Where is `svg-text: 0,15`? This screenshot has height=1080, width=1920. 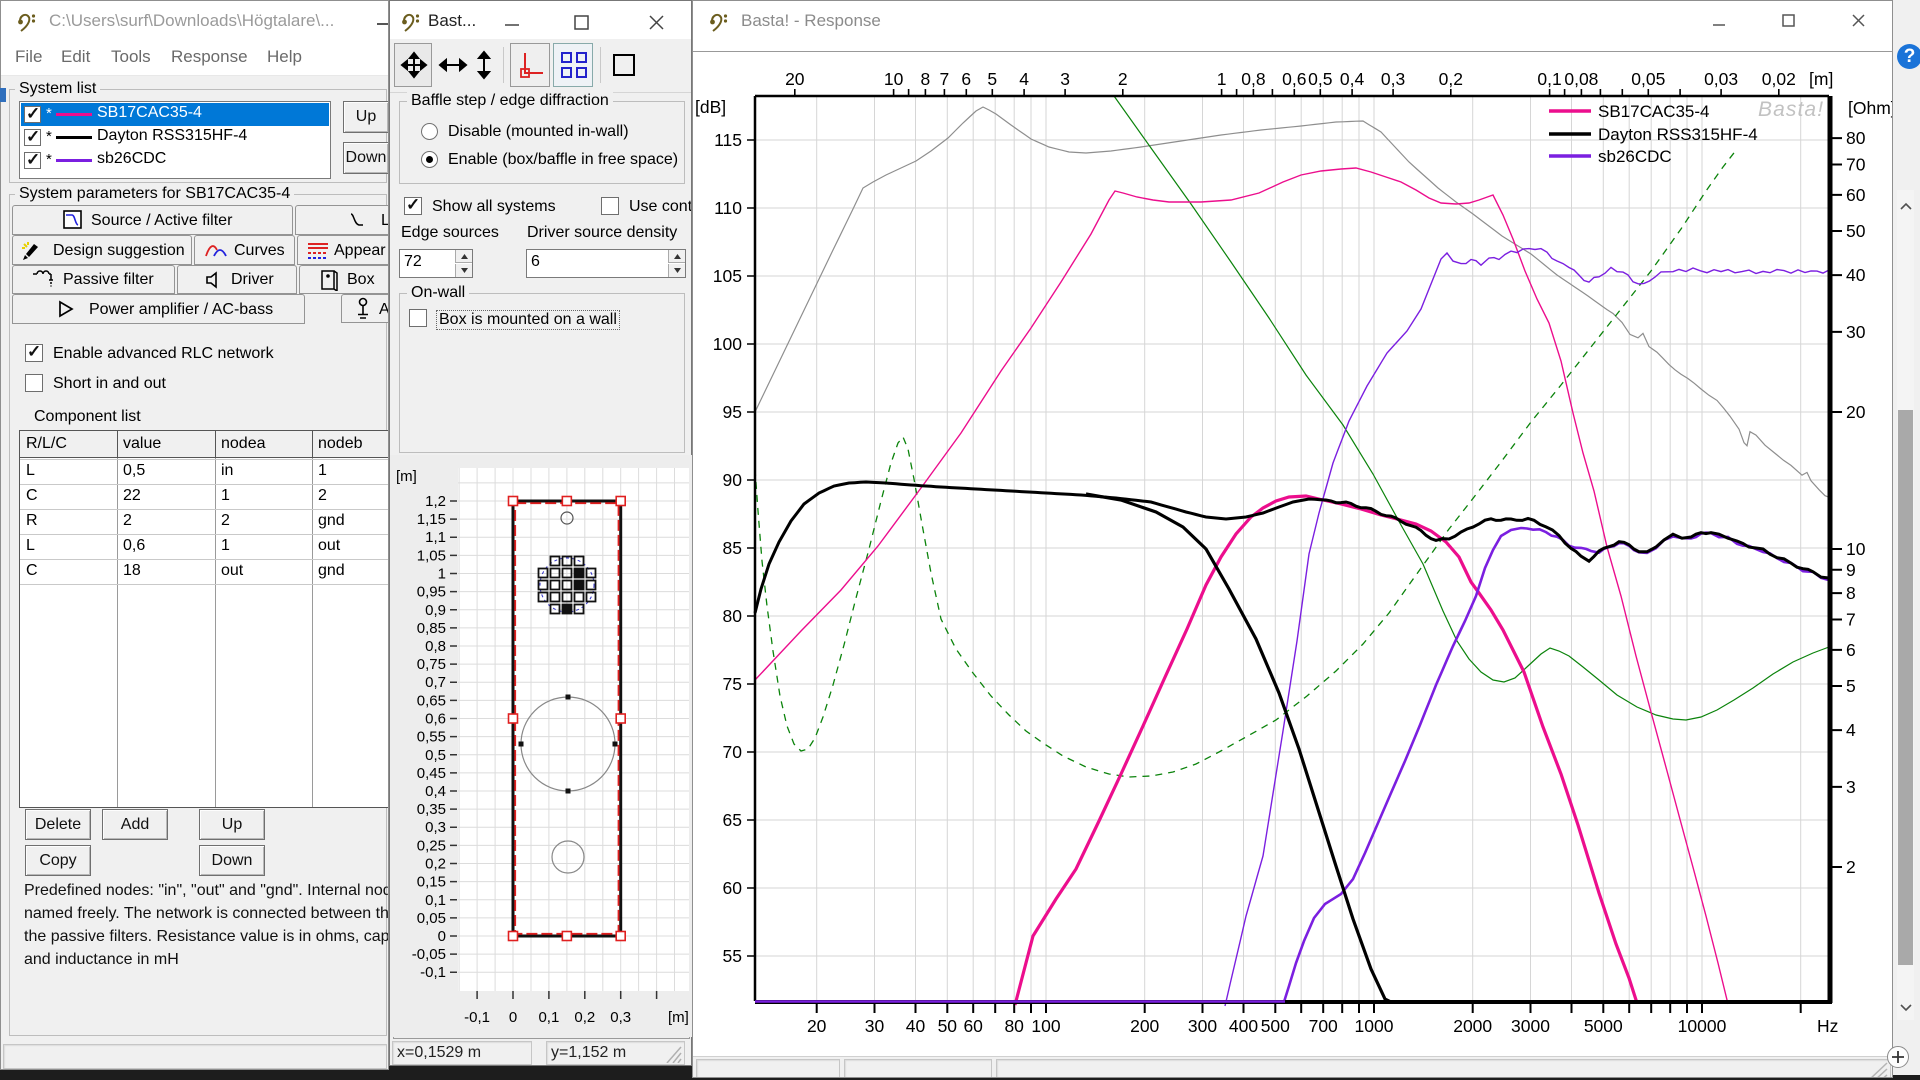
svg-text: 0,15 is located at coordinates (431, 882).